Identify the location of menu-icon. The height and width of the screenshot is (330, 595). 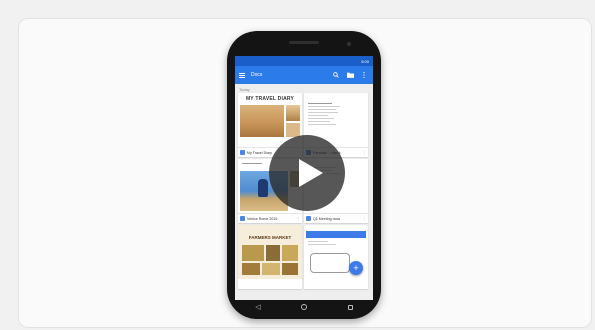
(242, 75).